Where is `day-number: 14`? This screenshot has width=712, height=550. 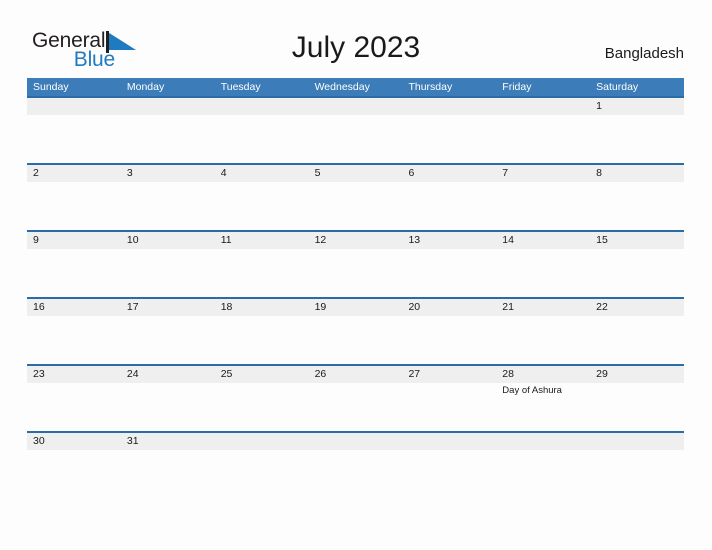 day-number: 14 is located at coordinates (543, 240).